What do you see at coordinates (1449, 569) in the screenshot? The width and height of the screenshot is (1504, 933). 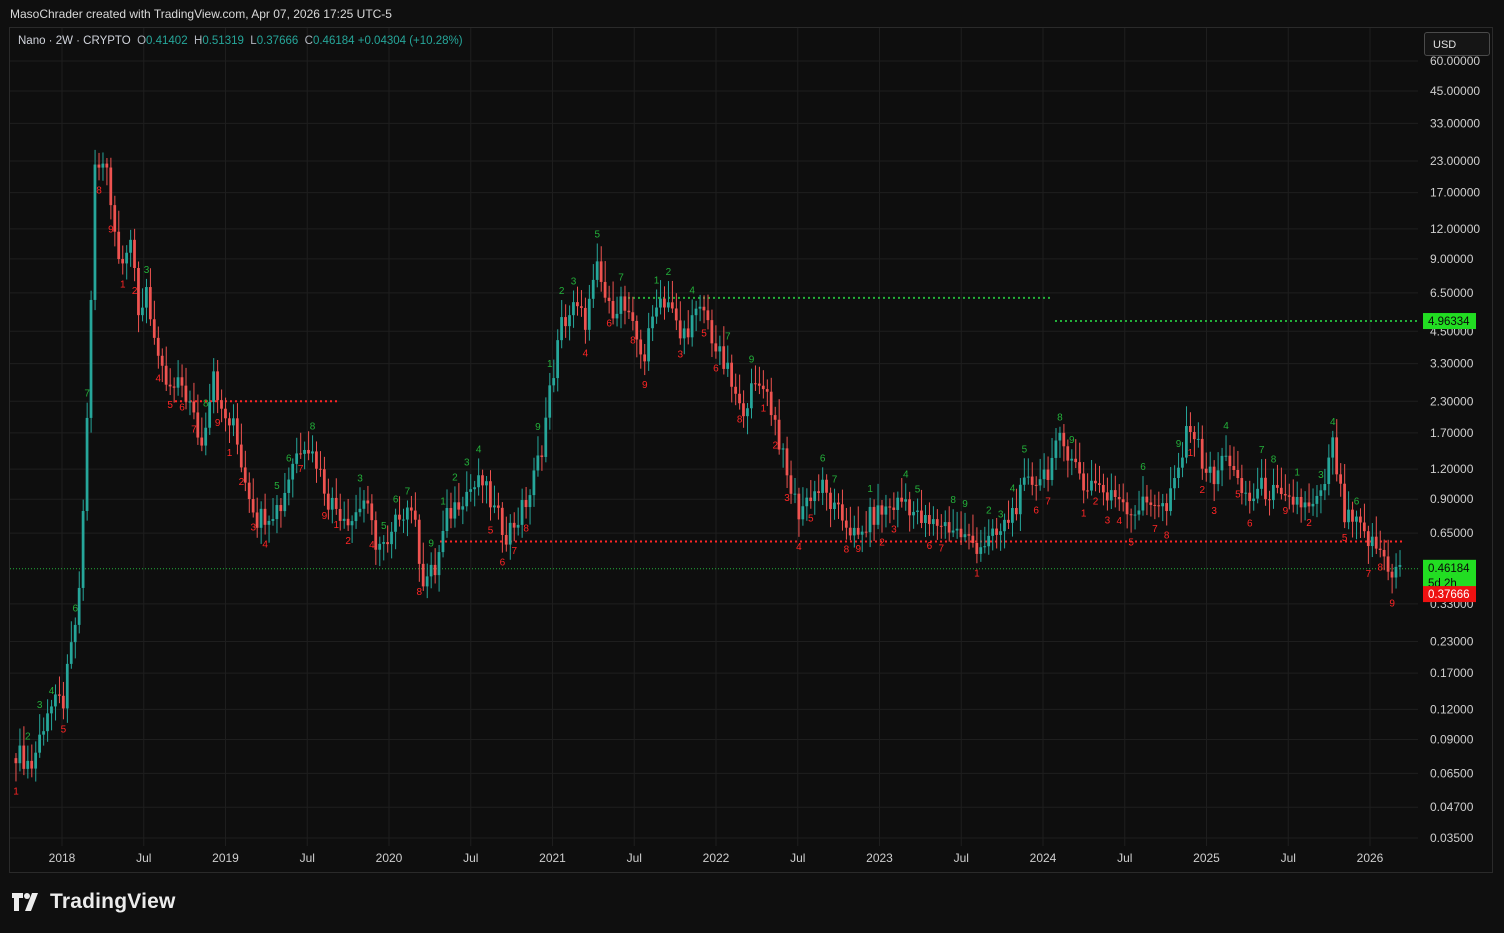 I see `last-price-badge: 0.46184` at bounding box center [1449, 569].